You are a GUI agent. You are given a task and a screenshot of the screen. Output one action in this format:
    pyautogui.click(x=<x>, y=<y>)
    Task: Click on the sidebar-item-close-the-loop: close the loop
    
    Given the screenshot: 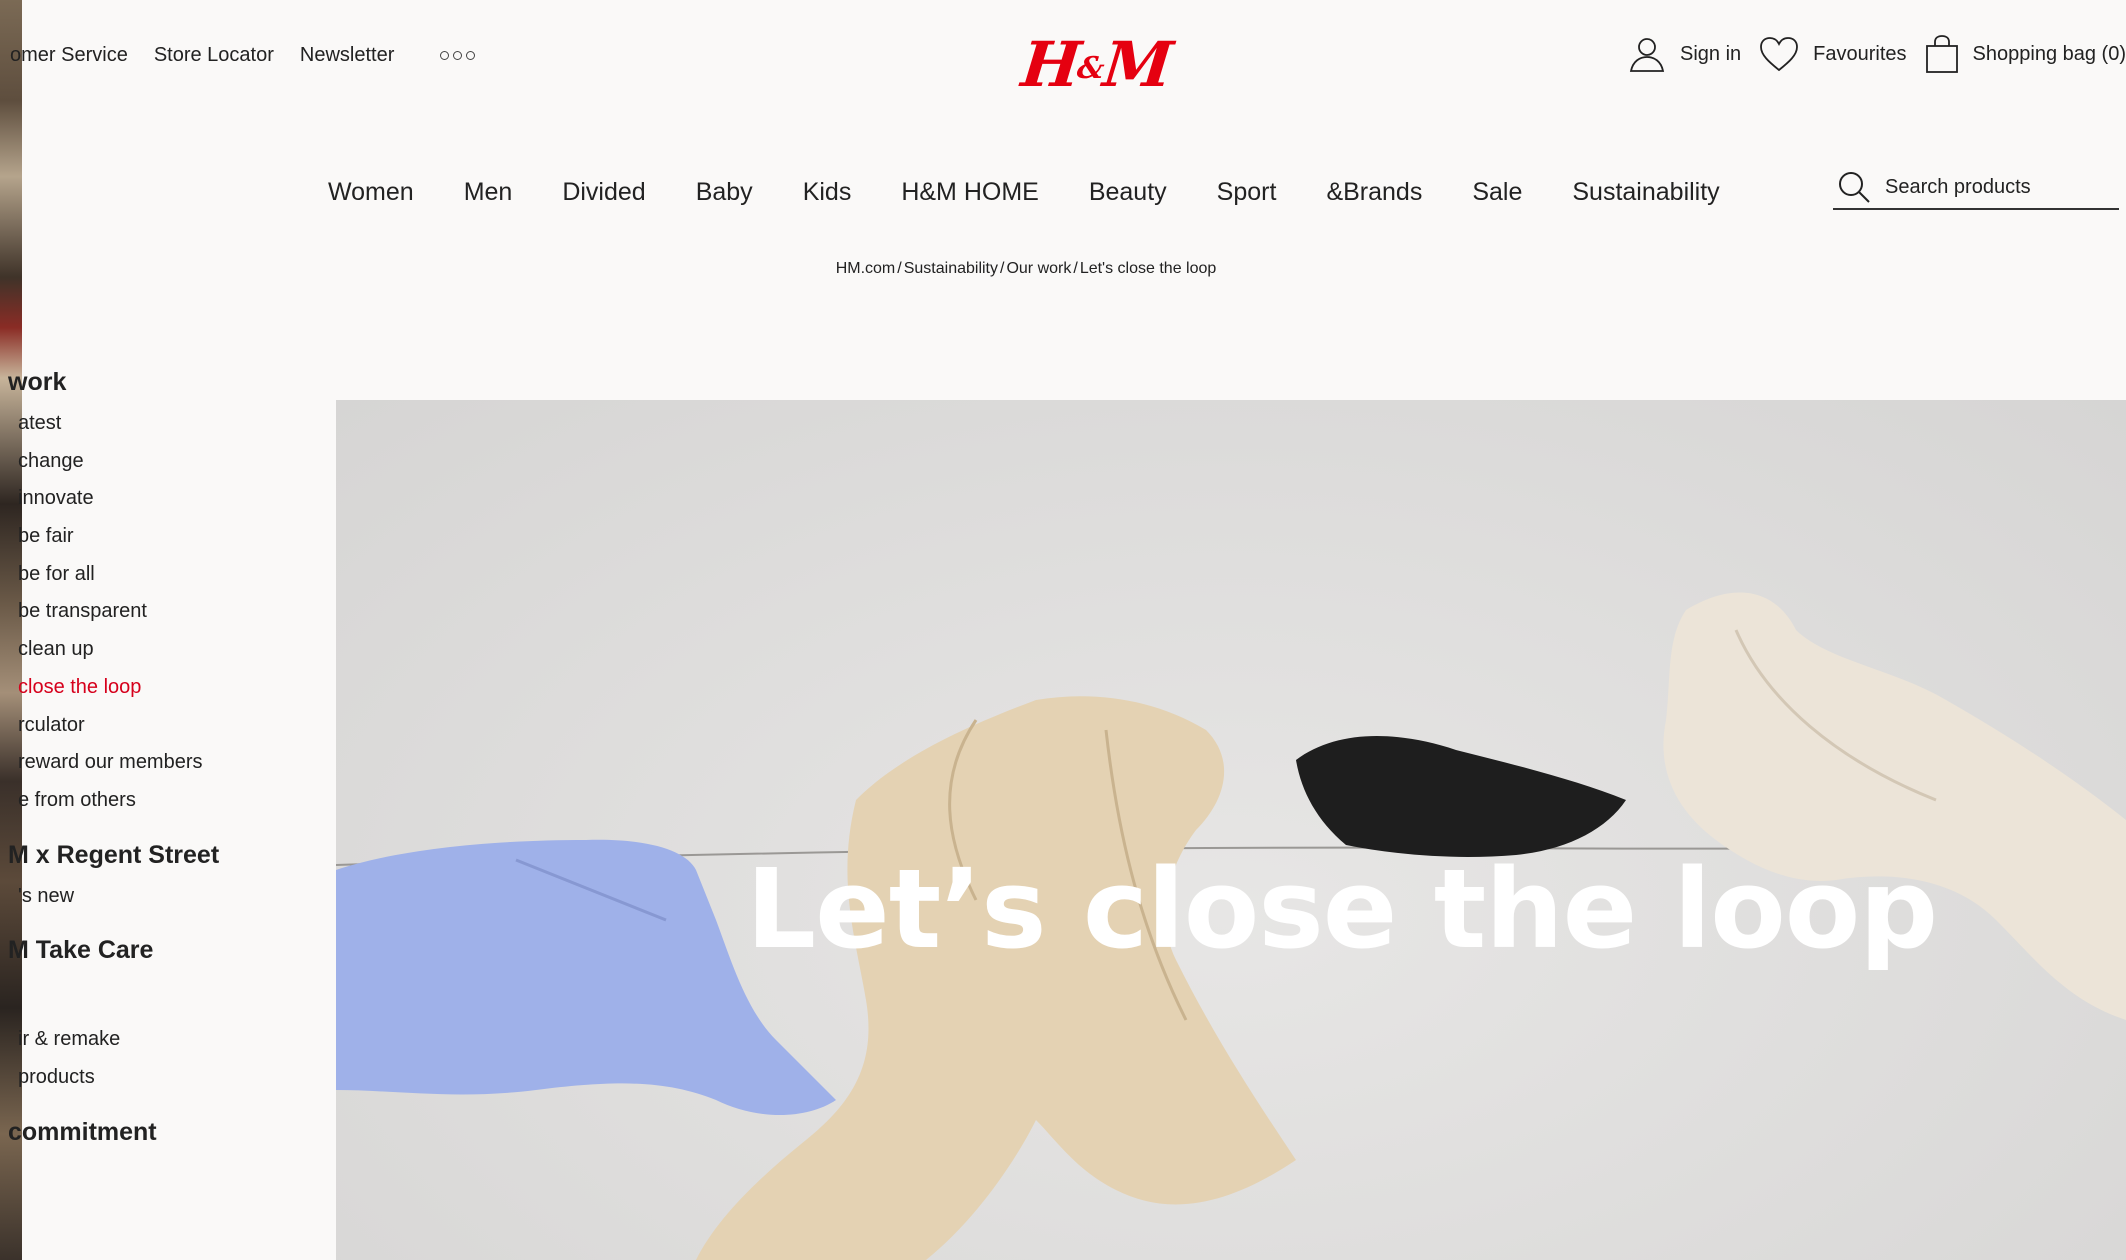 What is the action you would take?
    pyautogui.click(x=170, y=691)
    